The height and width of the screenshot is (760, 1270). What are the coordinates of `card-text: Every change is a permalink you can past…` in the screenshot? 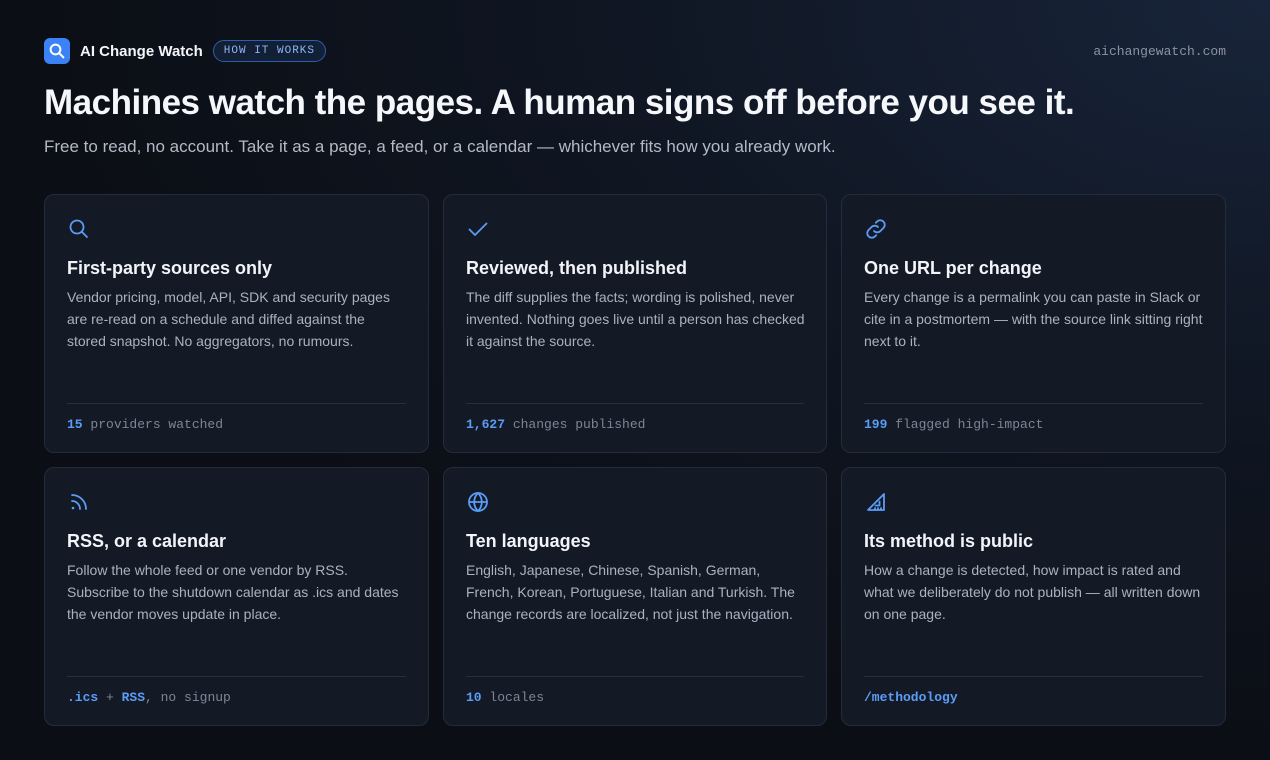 It's located at (1033, 319).